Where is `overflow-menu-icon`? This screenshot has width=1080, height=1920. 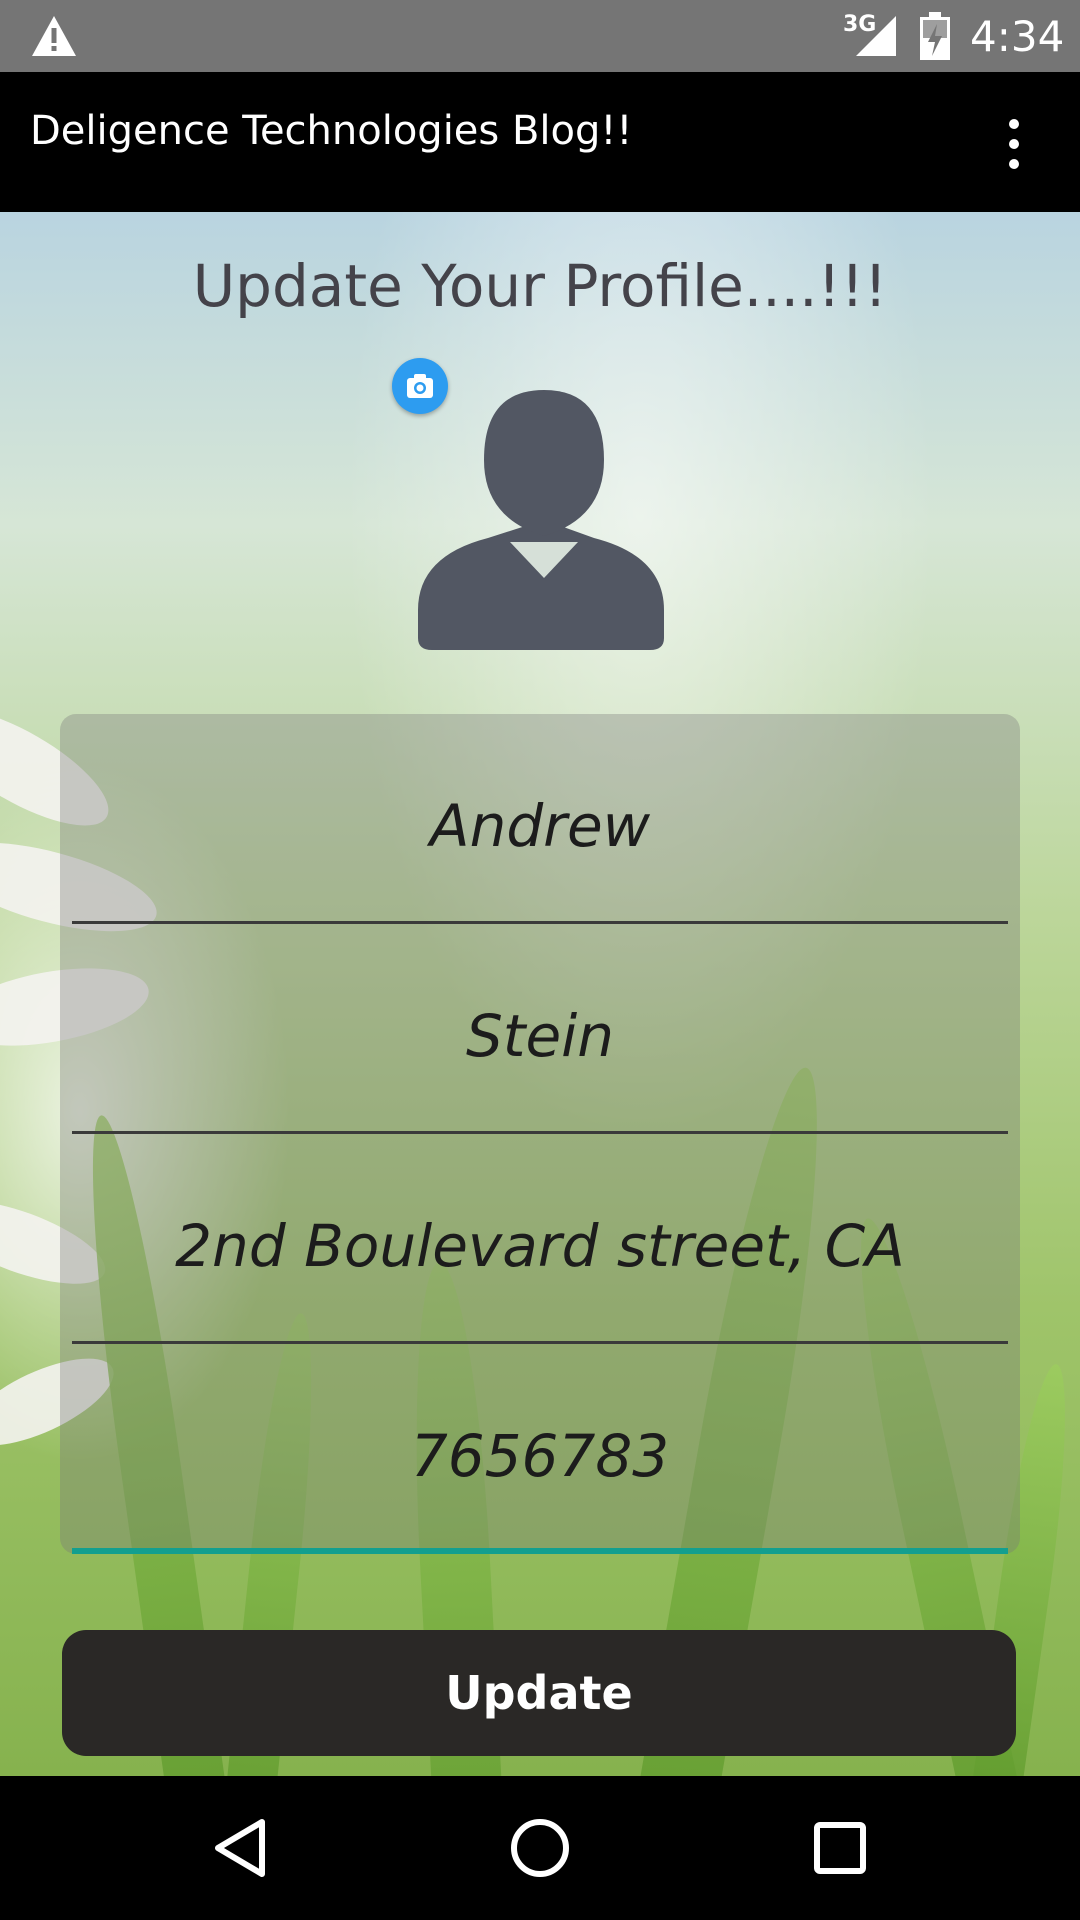 overflow-menu-icon is located at coordinates (1014, 144).